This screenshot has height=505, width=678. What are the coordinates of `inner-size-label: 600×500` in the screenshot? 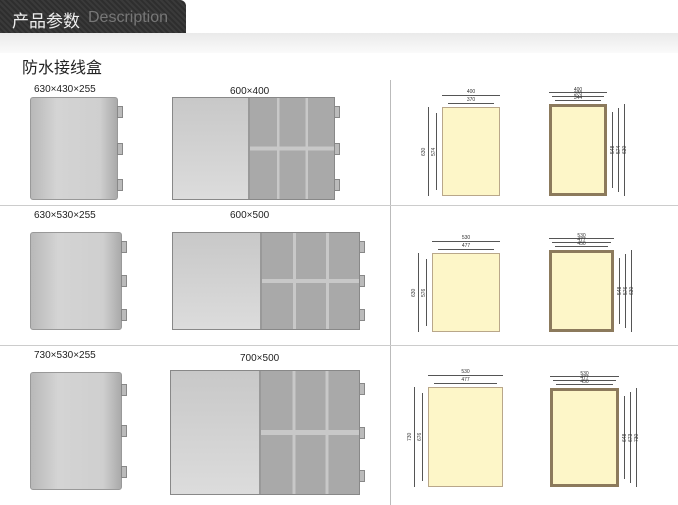 It's located at (250, 215).